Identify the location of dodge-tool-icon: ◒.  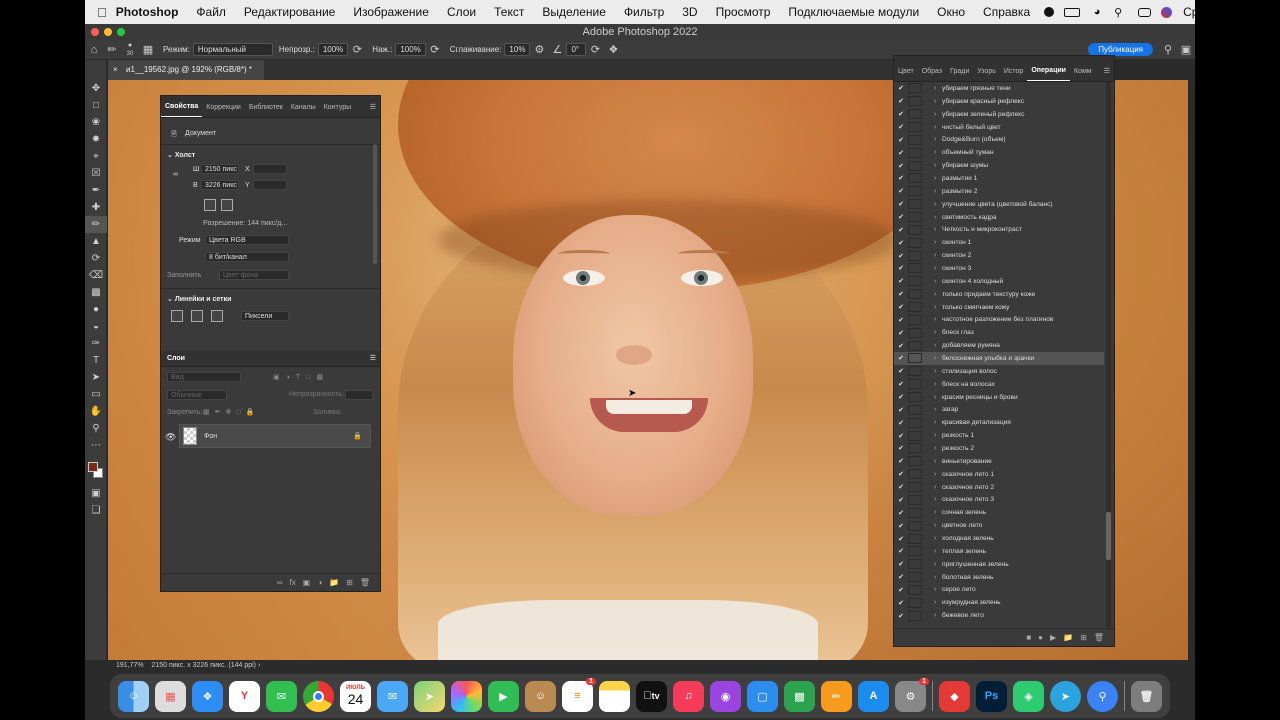
(96, 326).